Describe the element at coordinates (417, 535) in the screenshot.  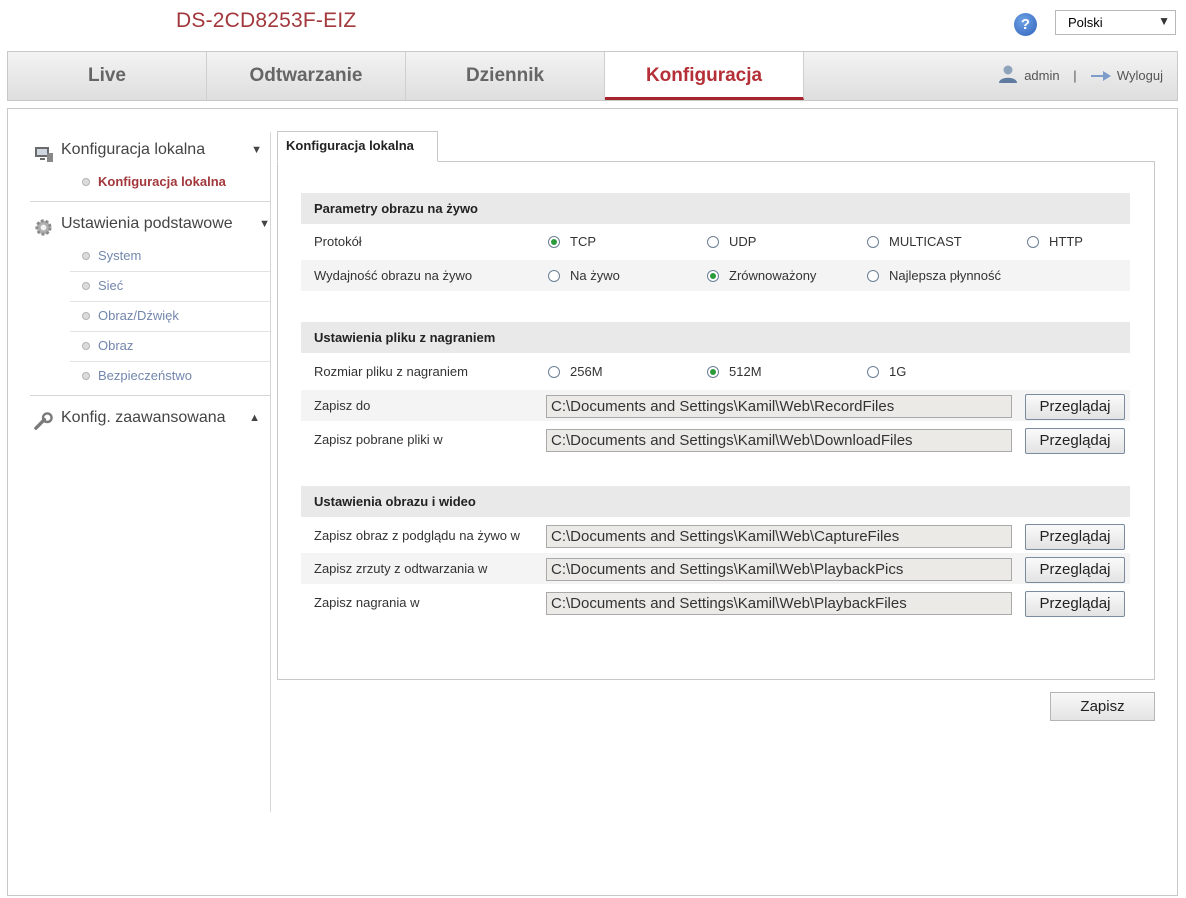
I see `capture-label: Zapisz obraz z podglądu na żywo w` at that location.